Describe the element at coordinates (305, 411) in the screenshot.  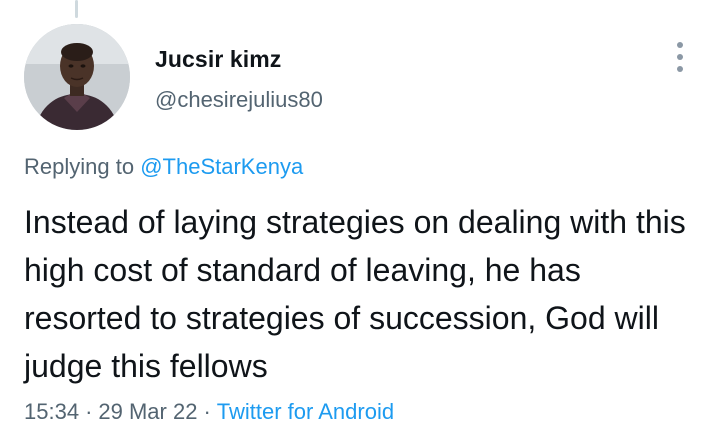
I see `tweet-source-link: Twitter for Android` at that location.